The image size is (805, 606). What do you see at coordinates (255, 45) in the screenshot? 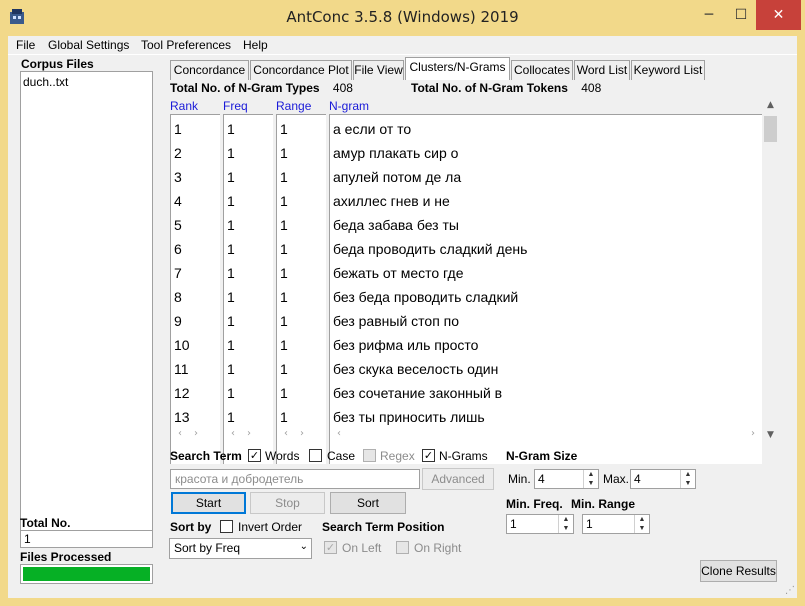
I see `menu-help: Help` at bounding box center [255, 45].